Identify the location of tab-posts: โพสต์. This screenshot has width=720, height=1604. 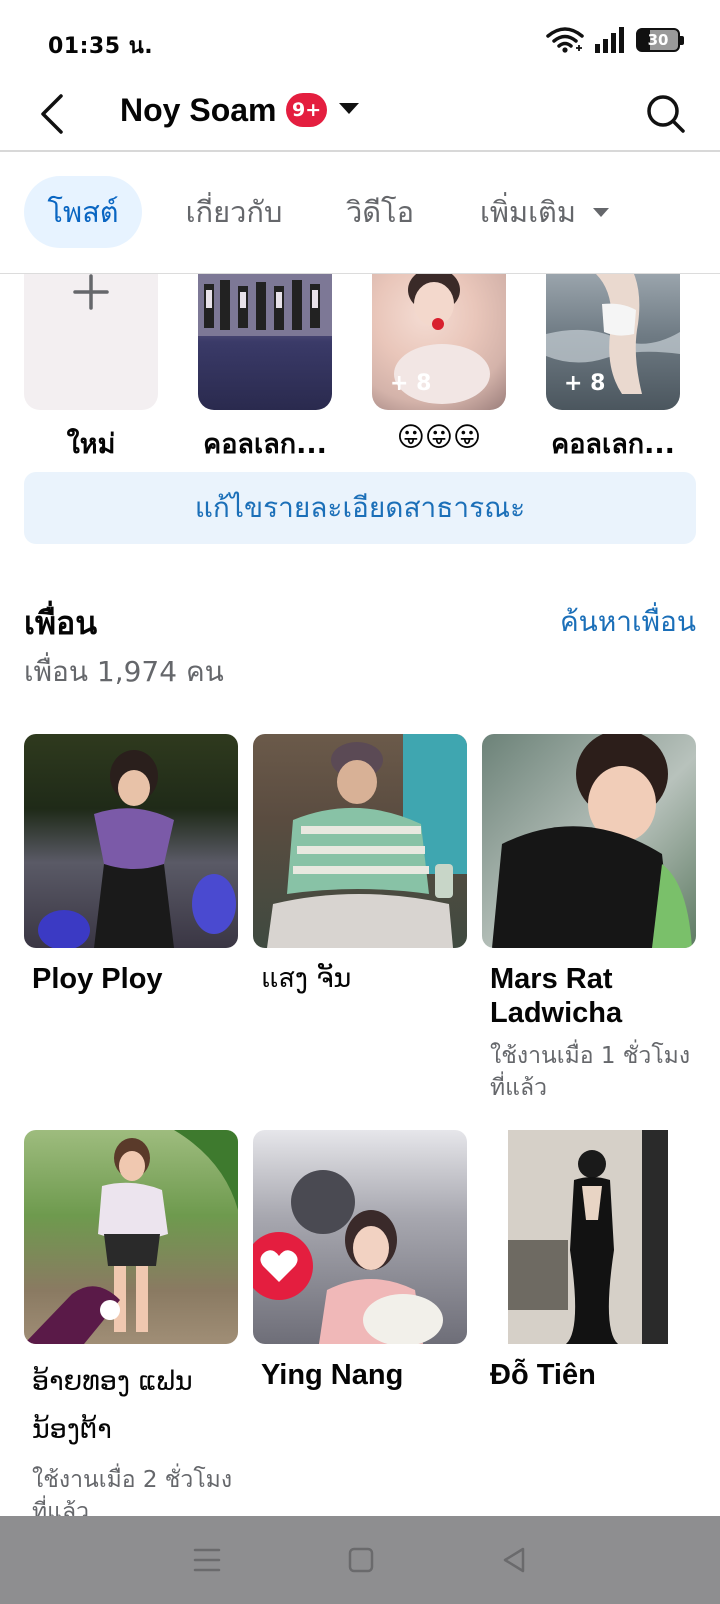
(83, 212).